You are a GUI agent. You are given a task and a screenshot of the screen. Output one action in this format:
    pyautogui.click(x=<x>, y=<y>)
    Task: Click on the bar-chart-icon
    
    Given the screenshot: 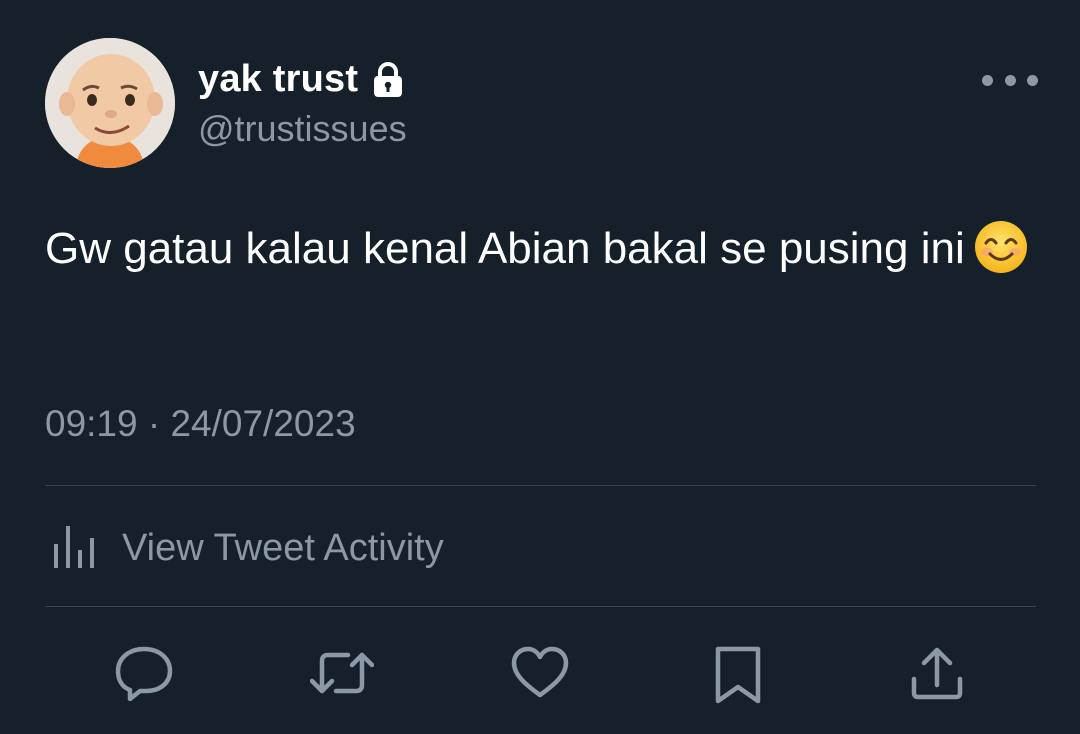 What is the action you would take?
    pyautogui.click(x=74, y=548)
    